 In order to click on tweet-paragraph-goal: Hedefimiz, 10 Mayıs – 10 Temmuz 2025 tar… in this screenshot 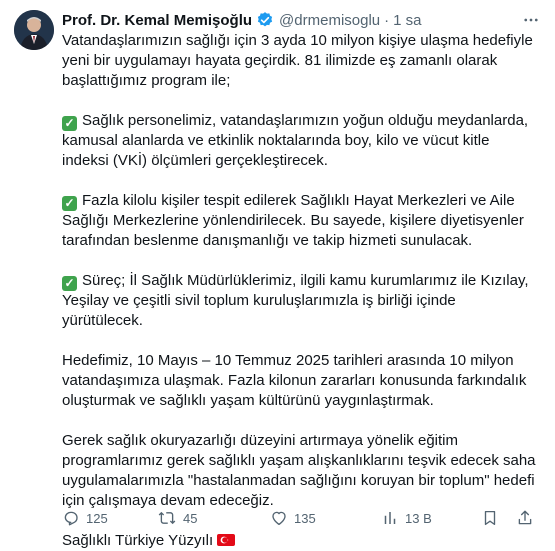, I will do `click(294, 380)`.